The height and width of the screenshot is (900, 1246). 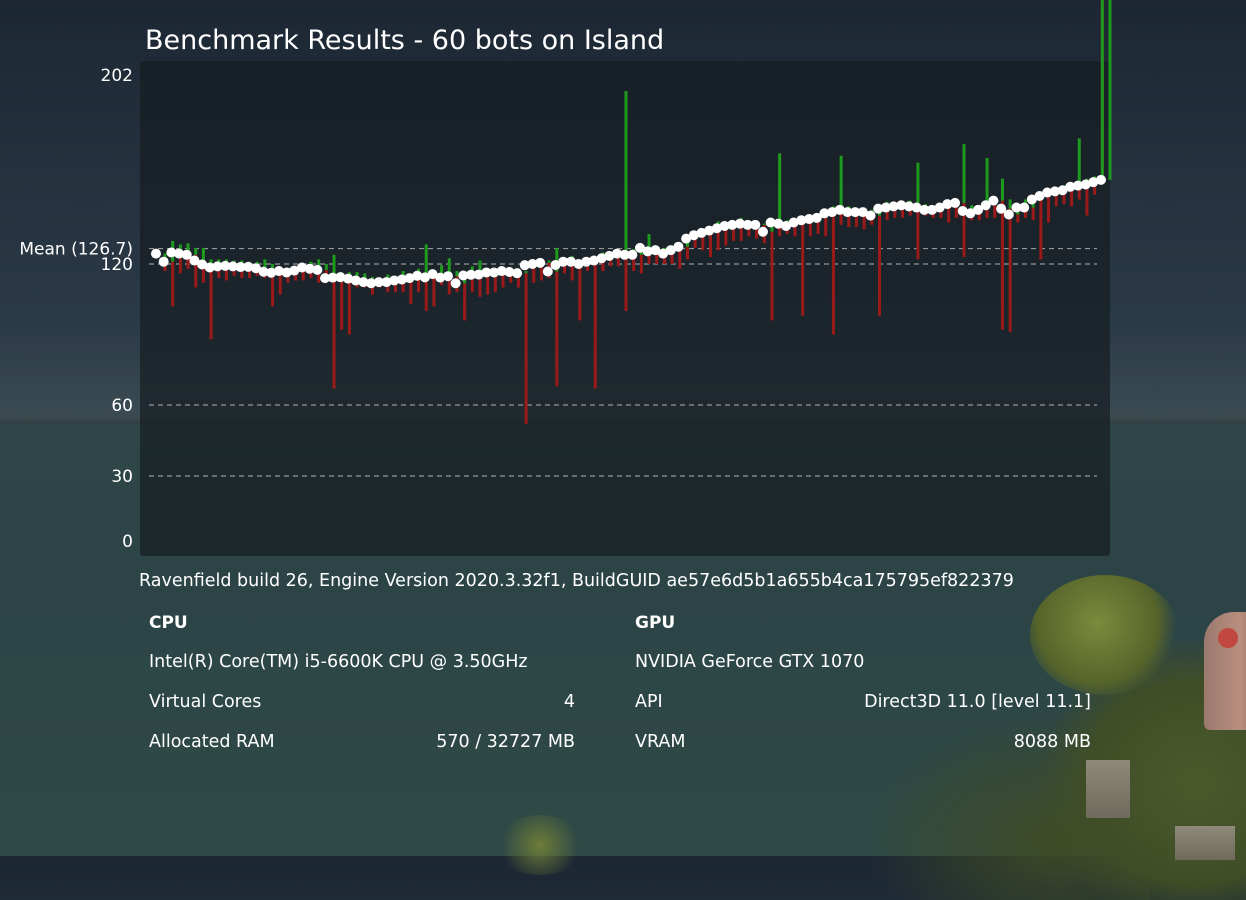 I want to click on vram-label: VRAM, so click(x=660, y=742).